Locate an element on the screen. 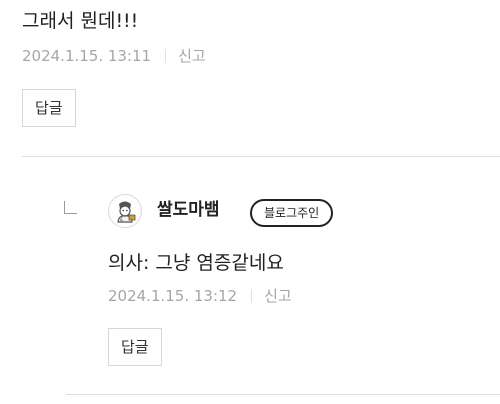 The image size is (500, 404). comment-text: 그래서 뭔데!!! is located at coordinates (80, 21).